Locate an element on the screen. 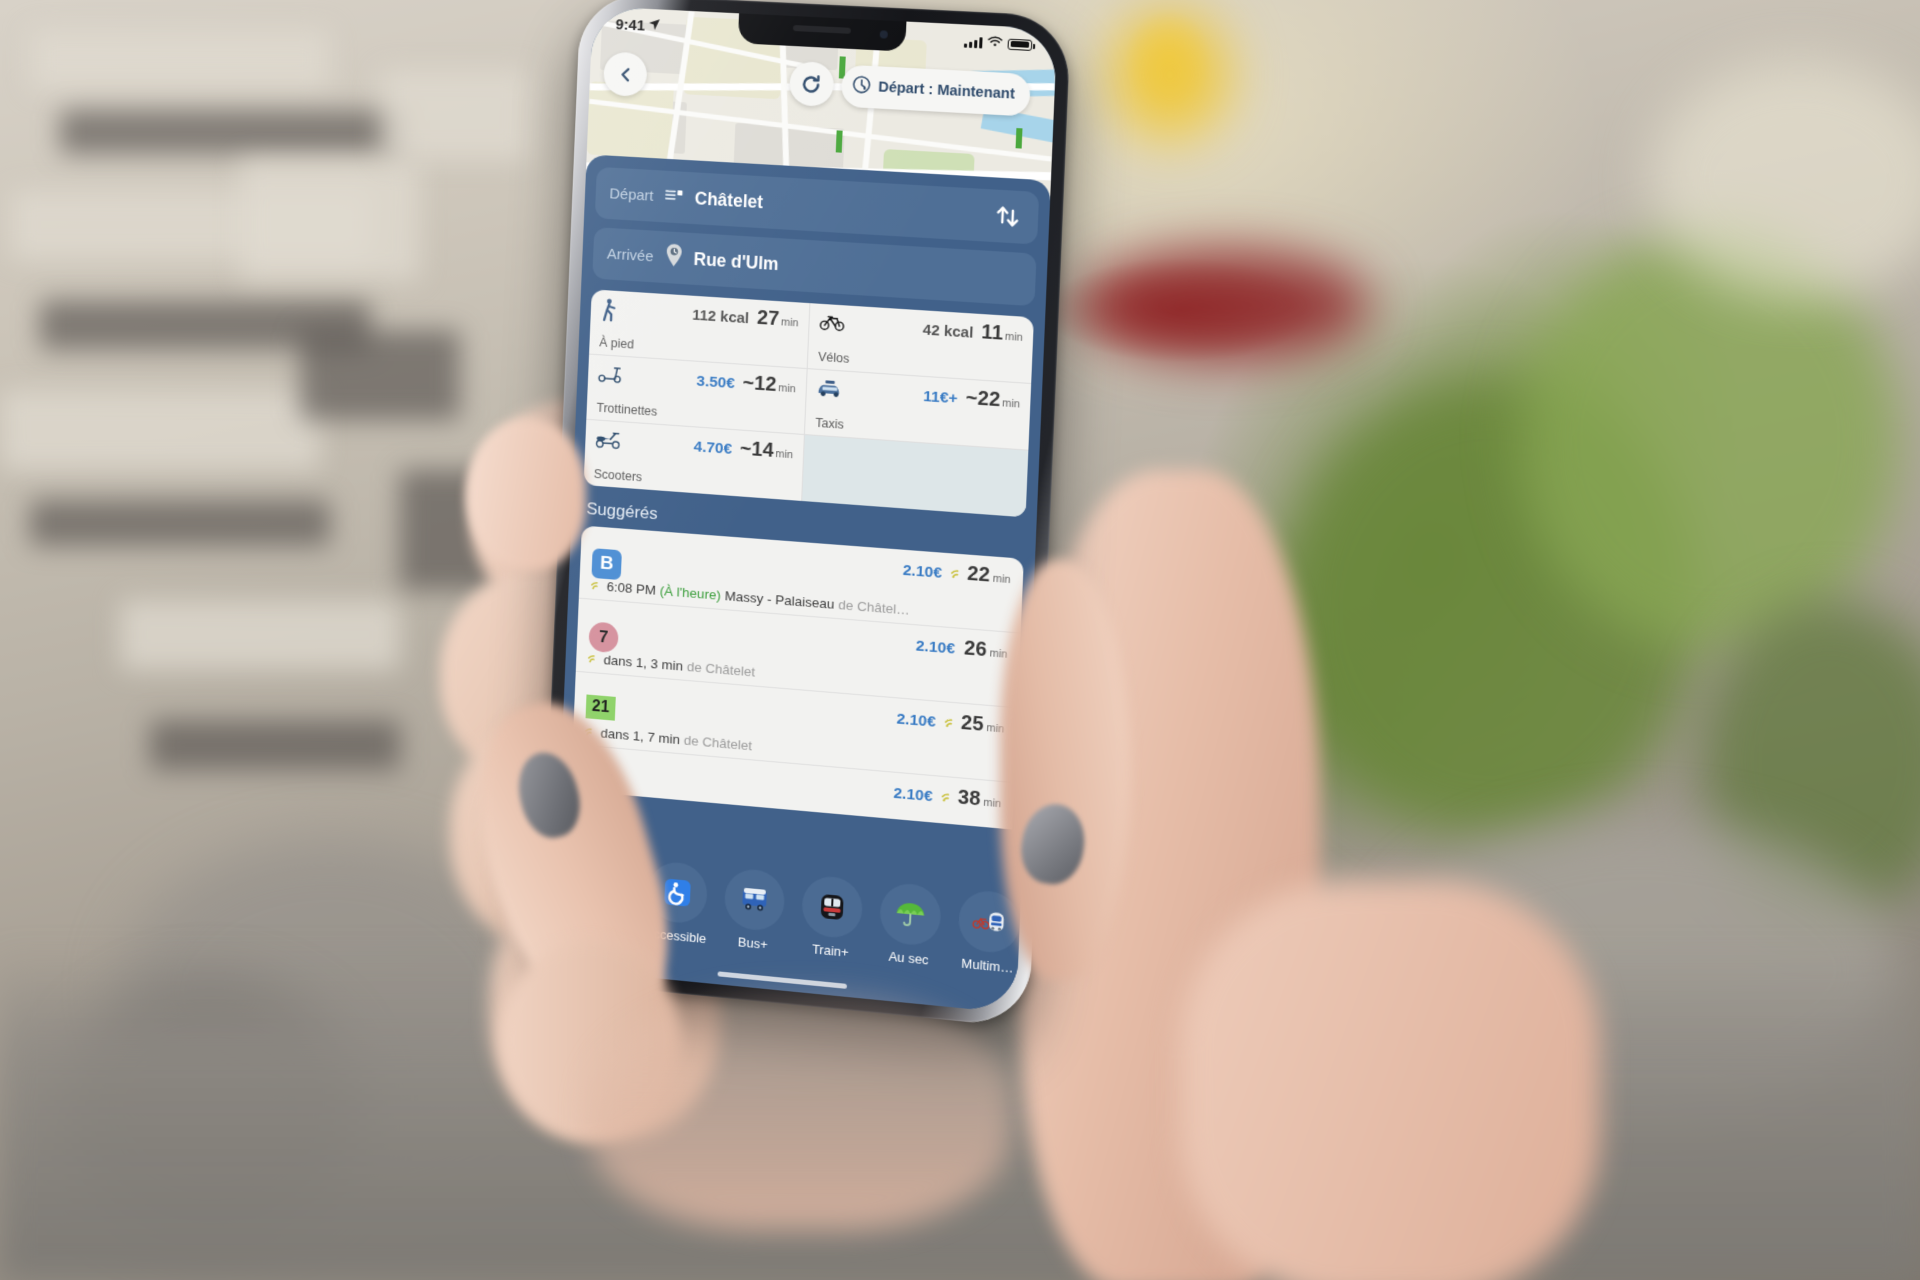 Image resolution: width=1920 pixels, height=1280 pixels. green-arrow-route-icon is located at coordinates (601, 885).